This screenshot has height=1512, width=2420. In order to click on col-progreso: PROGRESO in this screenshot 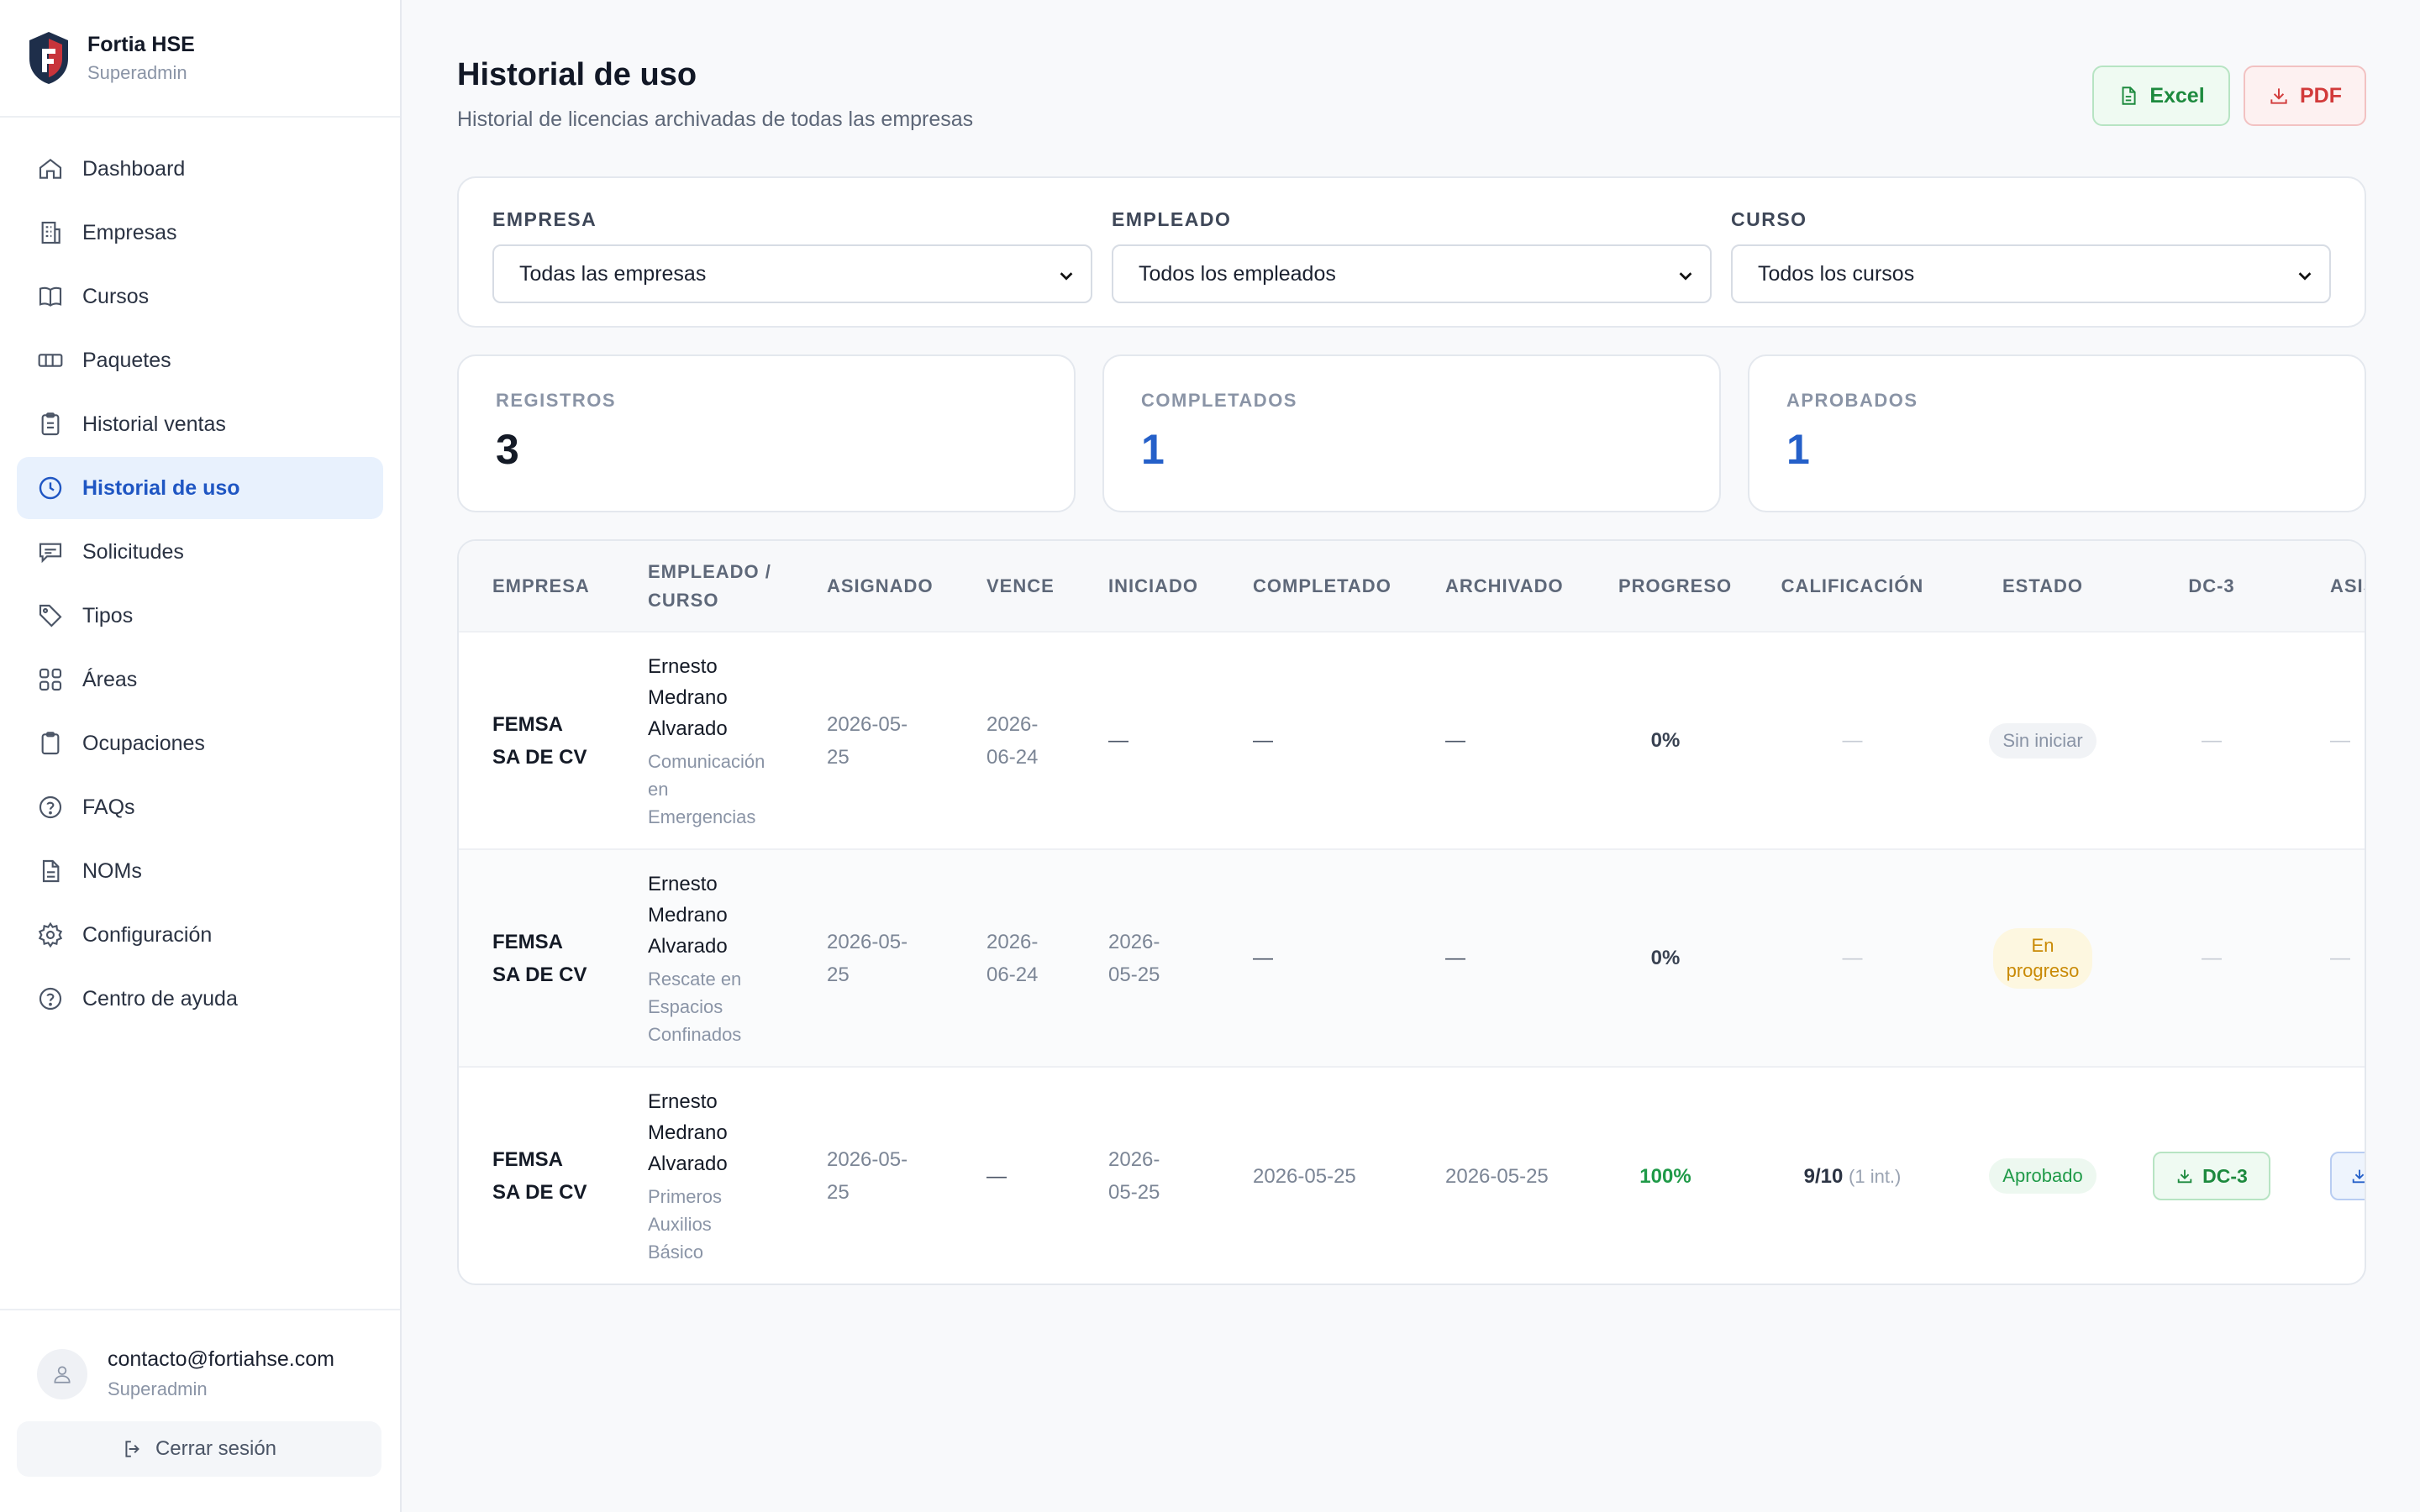, I will do `click(1665, 586)`.